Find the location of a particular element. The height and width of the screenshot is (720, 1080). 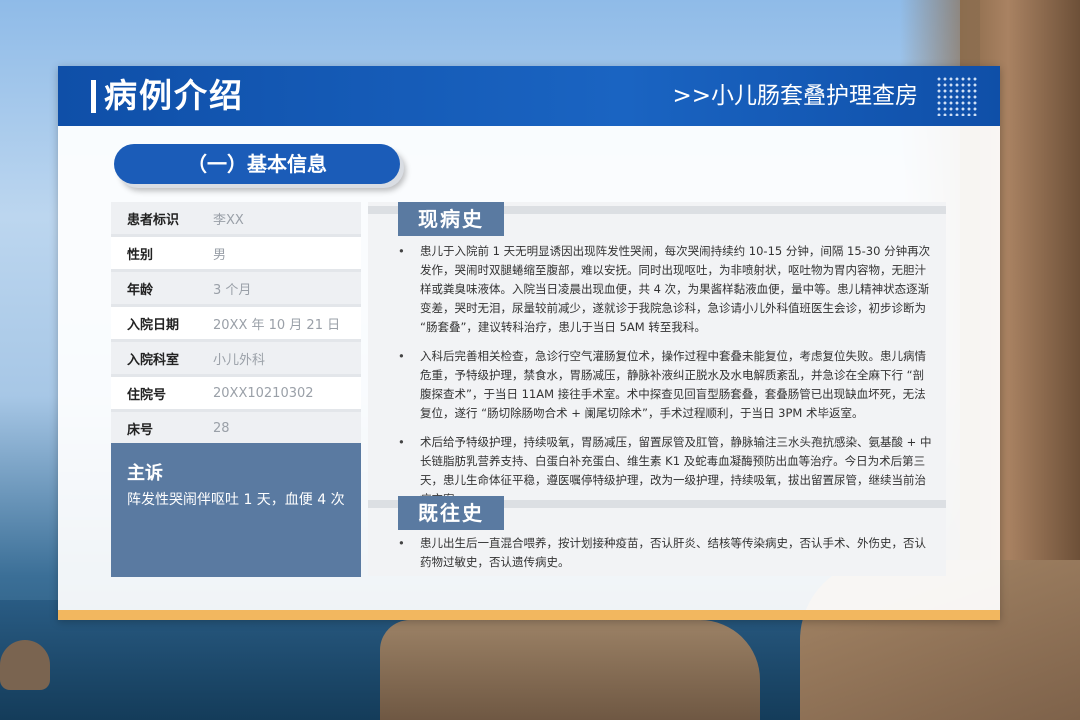

info-row-department: 入院科室 小儿外科 is located at coordinates (236, 359).